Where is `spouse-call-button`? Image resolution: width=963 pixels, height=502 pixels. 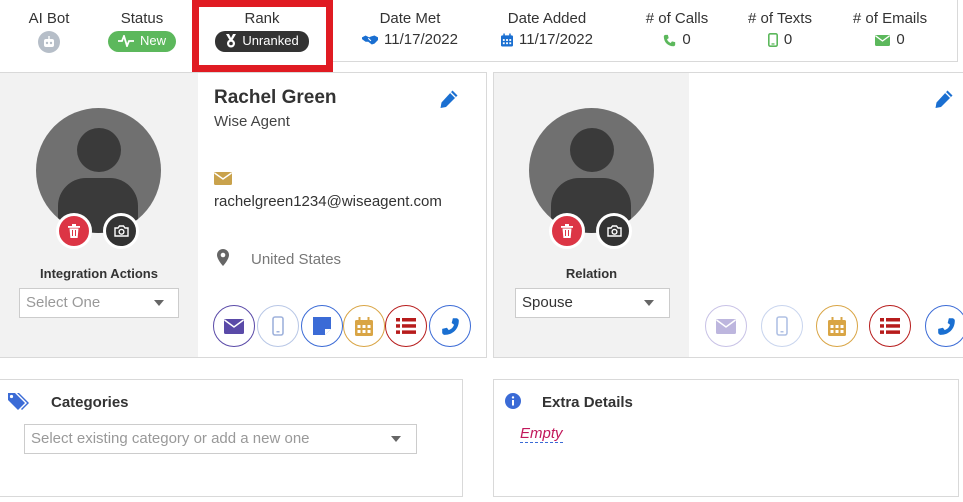 spouse-call-button is located at coordinates (944, 326).